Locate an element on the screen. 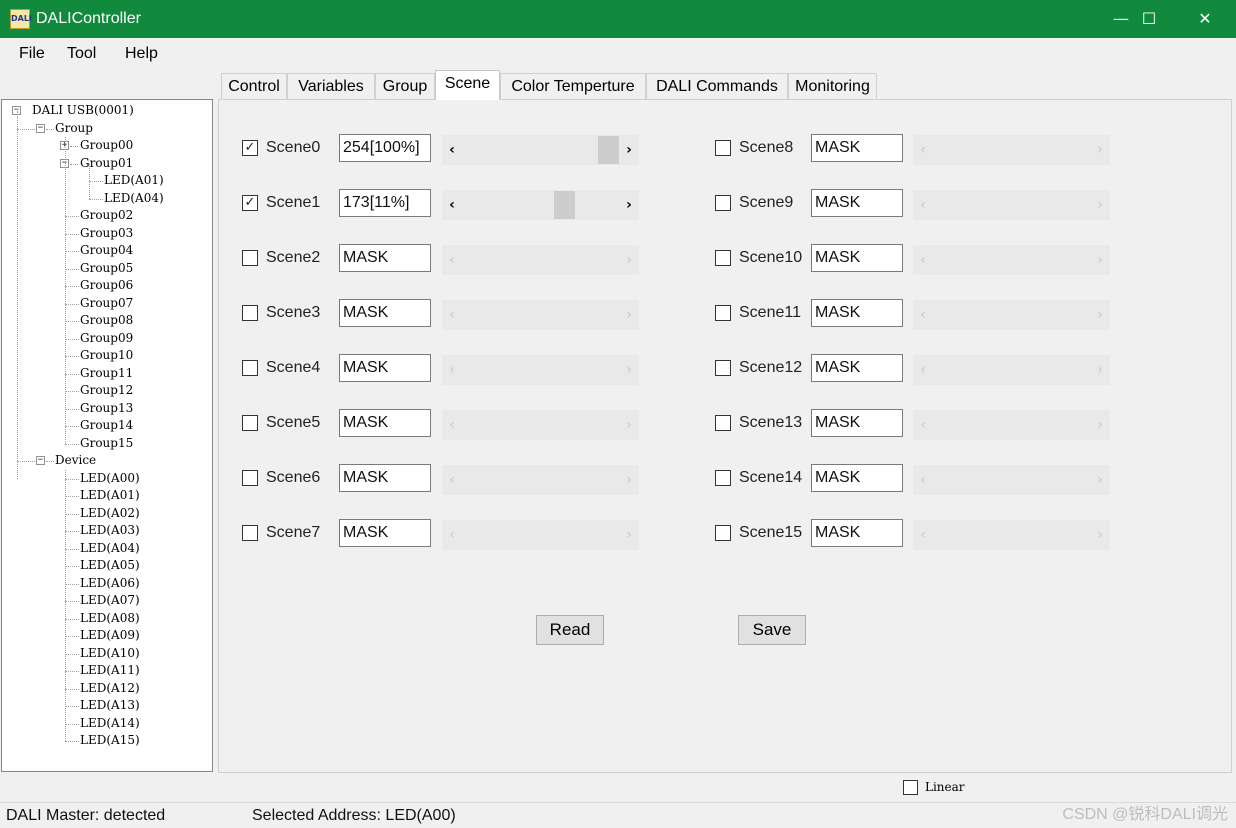 Image resolution: width=1236 pixels, height=828 pixels. scene-6-level-slider: ‹ › is located at coordinates (540, 480).